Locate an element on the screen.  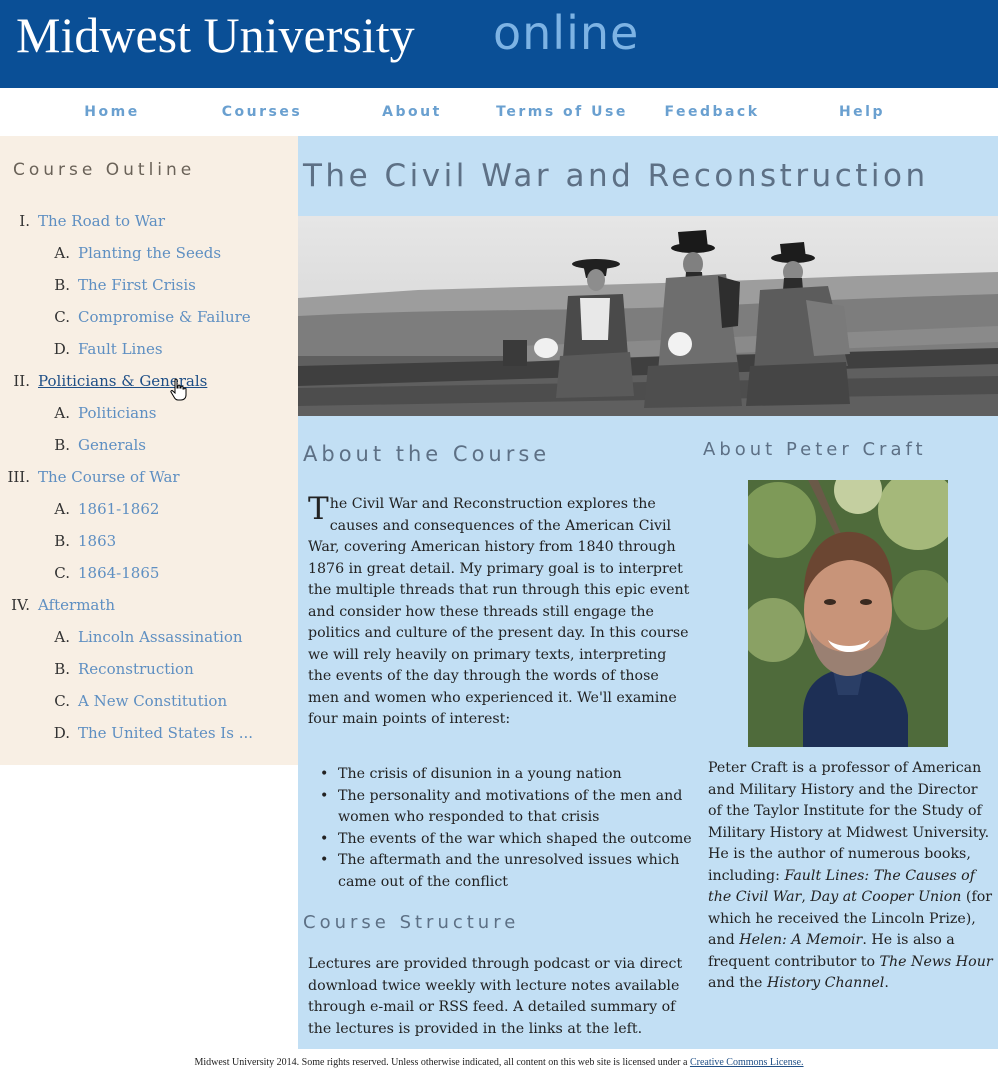
course-structure-heading: Course Structure is located at coordinates (411, 922).